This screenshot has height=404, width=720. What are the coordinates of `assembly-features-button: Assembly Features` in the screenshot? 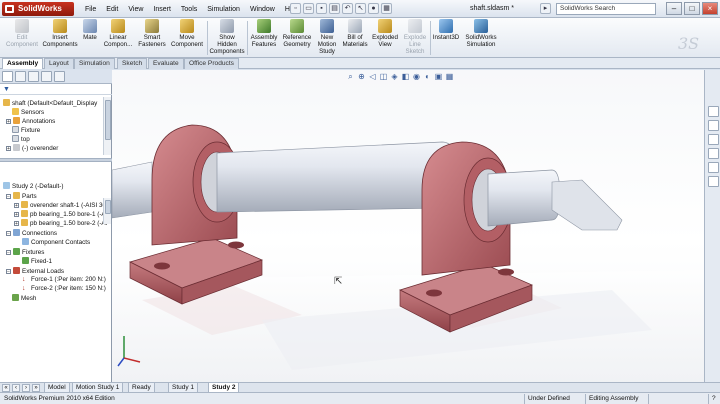 It's located at (264, 33).